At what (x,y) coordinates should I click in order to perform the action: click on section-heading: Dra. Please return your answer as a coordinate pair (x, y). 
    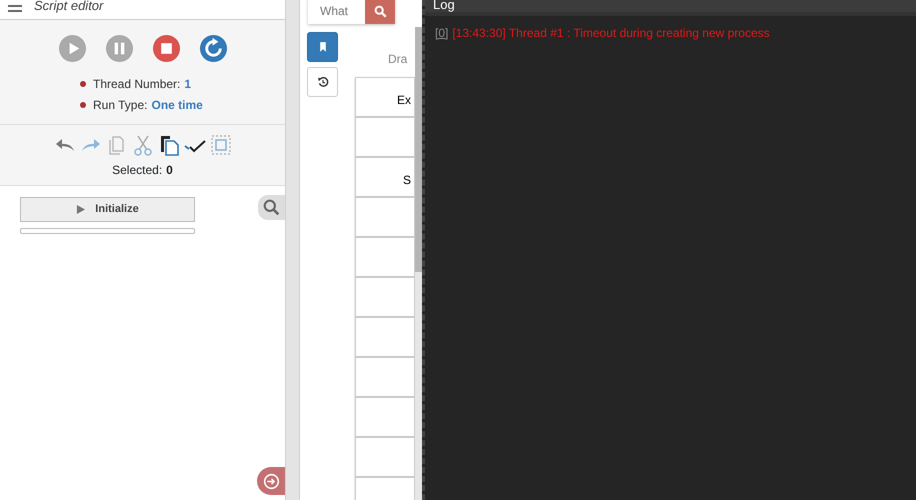
    Looking at the image, I should click on (398, 59).